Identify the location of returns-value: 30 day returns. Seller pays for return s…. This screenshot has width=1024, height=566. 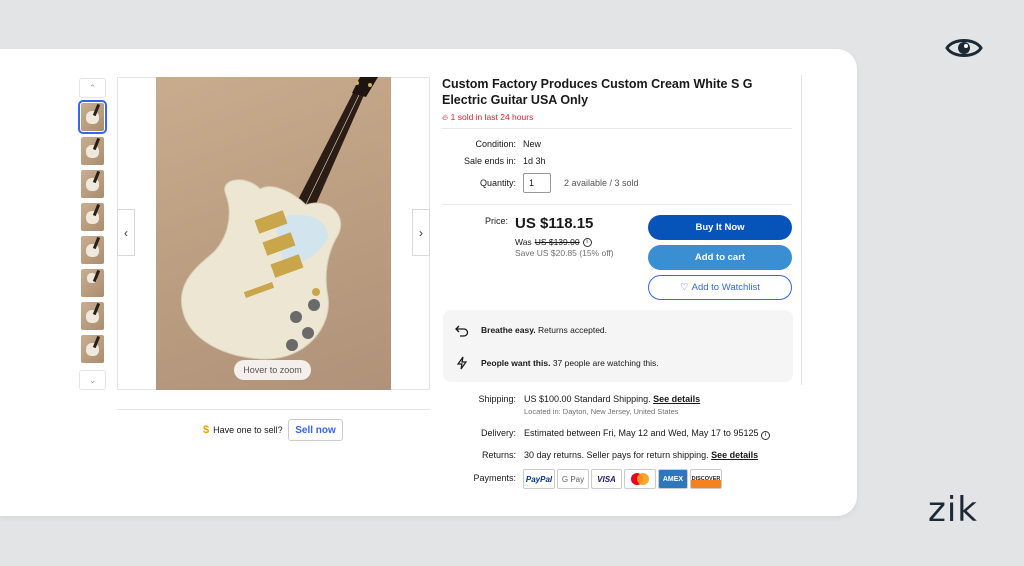
(641, 455).